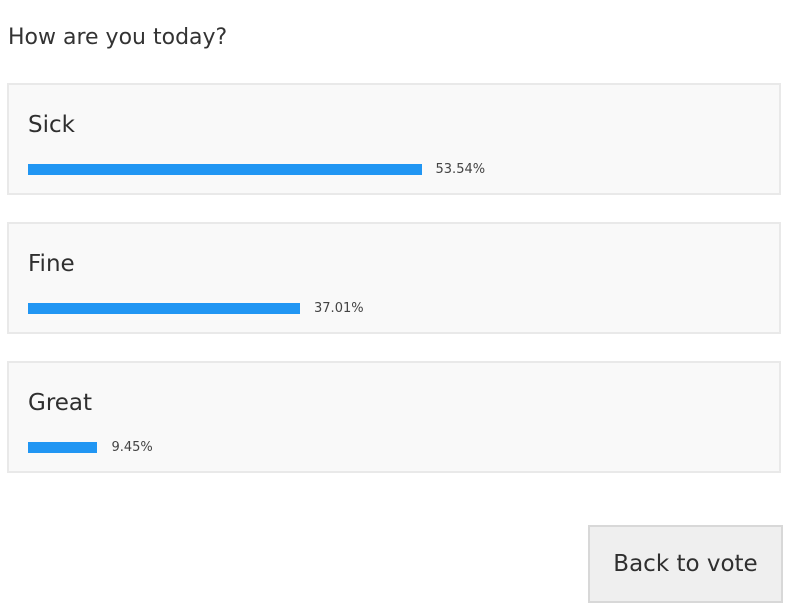  Describe the element at coordinates (51, 264) in the screenshot. I see `option-label: Fine` at that location.